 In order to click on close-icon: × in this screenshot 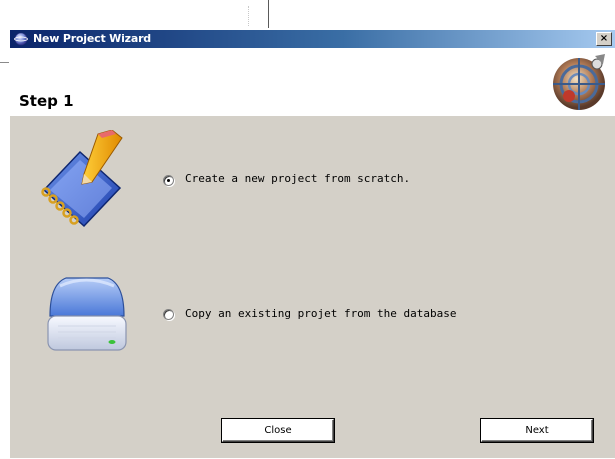, I will do `click(604, 38)`.